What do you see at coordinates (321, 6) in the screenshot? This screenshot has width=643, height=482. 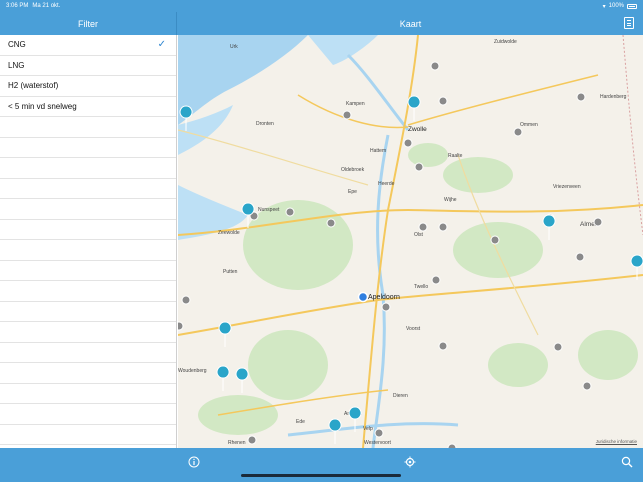 I see `status-bar: 3:06 PM Ma 21 okt. ▾ 100%` at bounding box center [321, 6].